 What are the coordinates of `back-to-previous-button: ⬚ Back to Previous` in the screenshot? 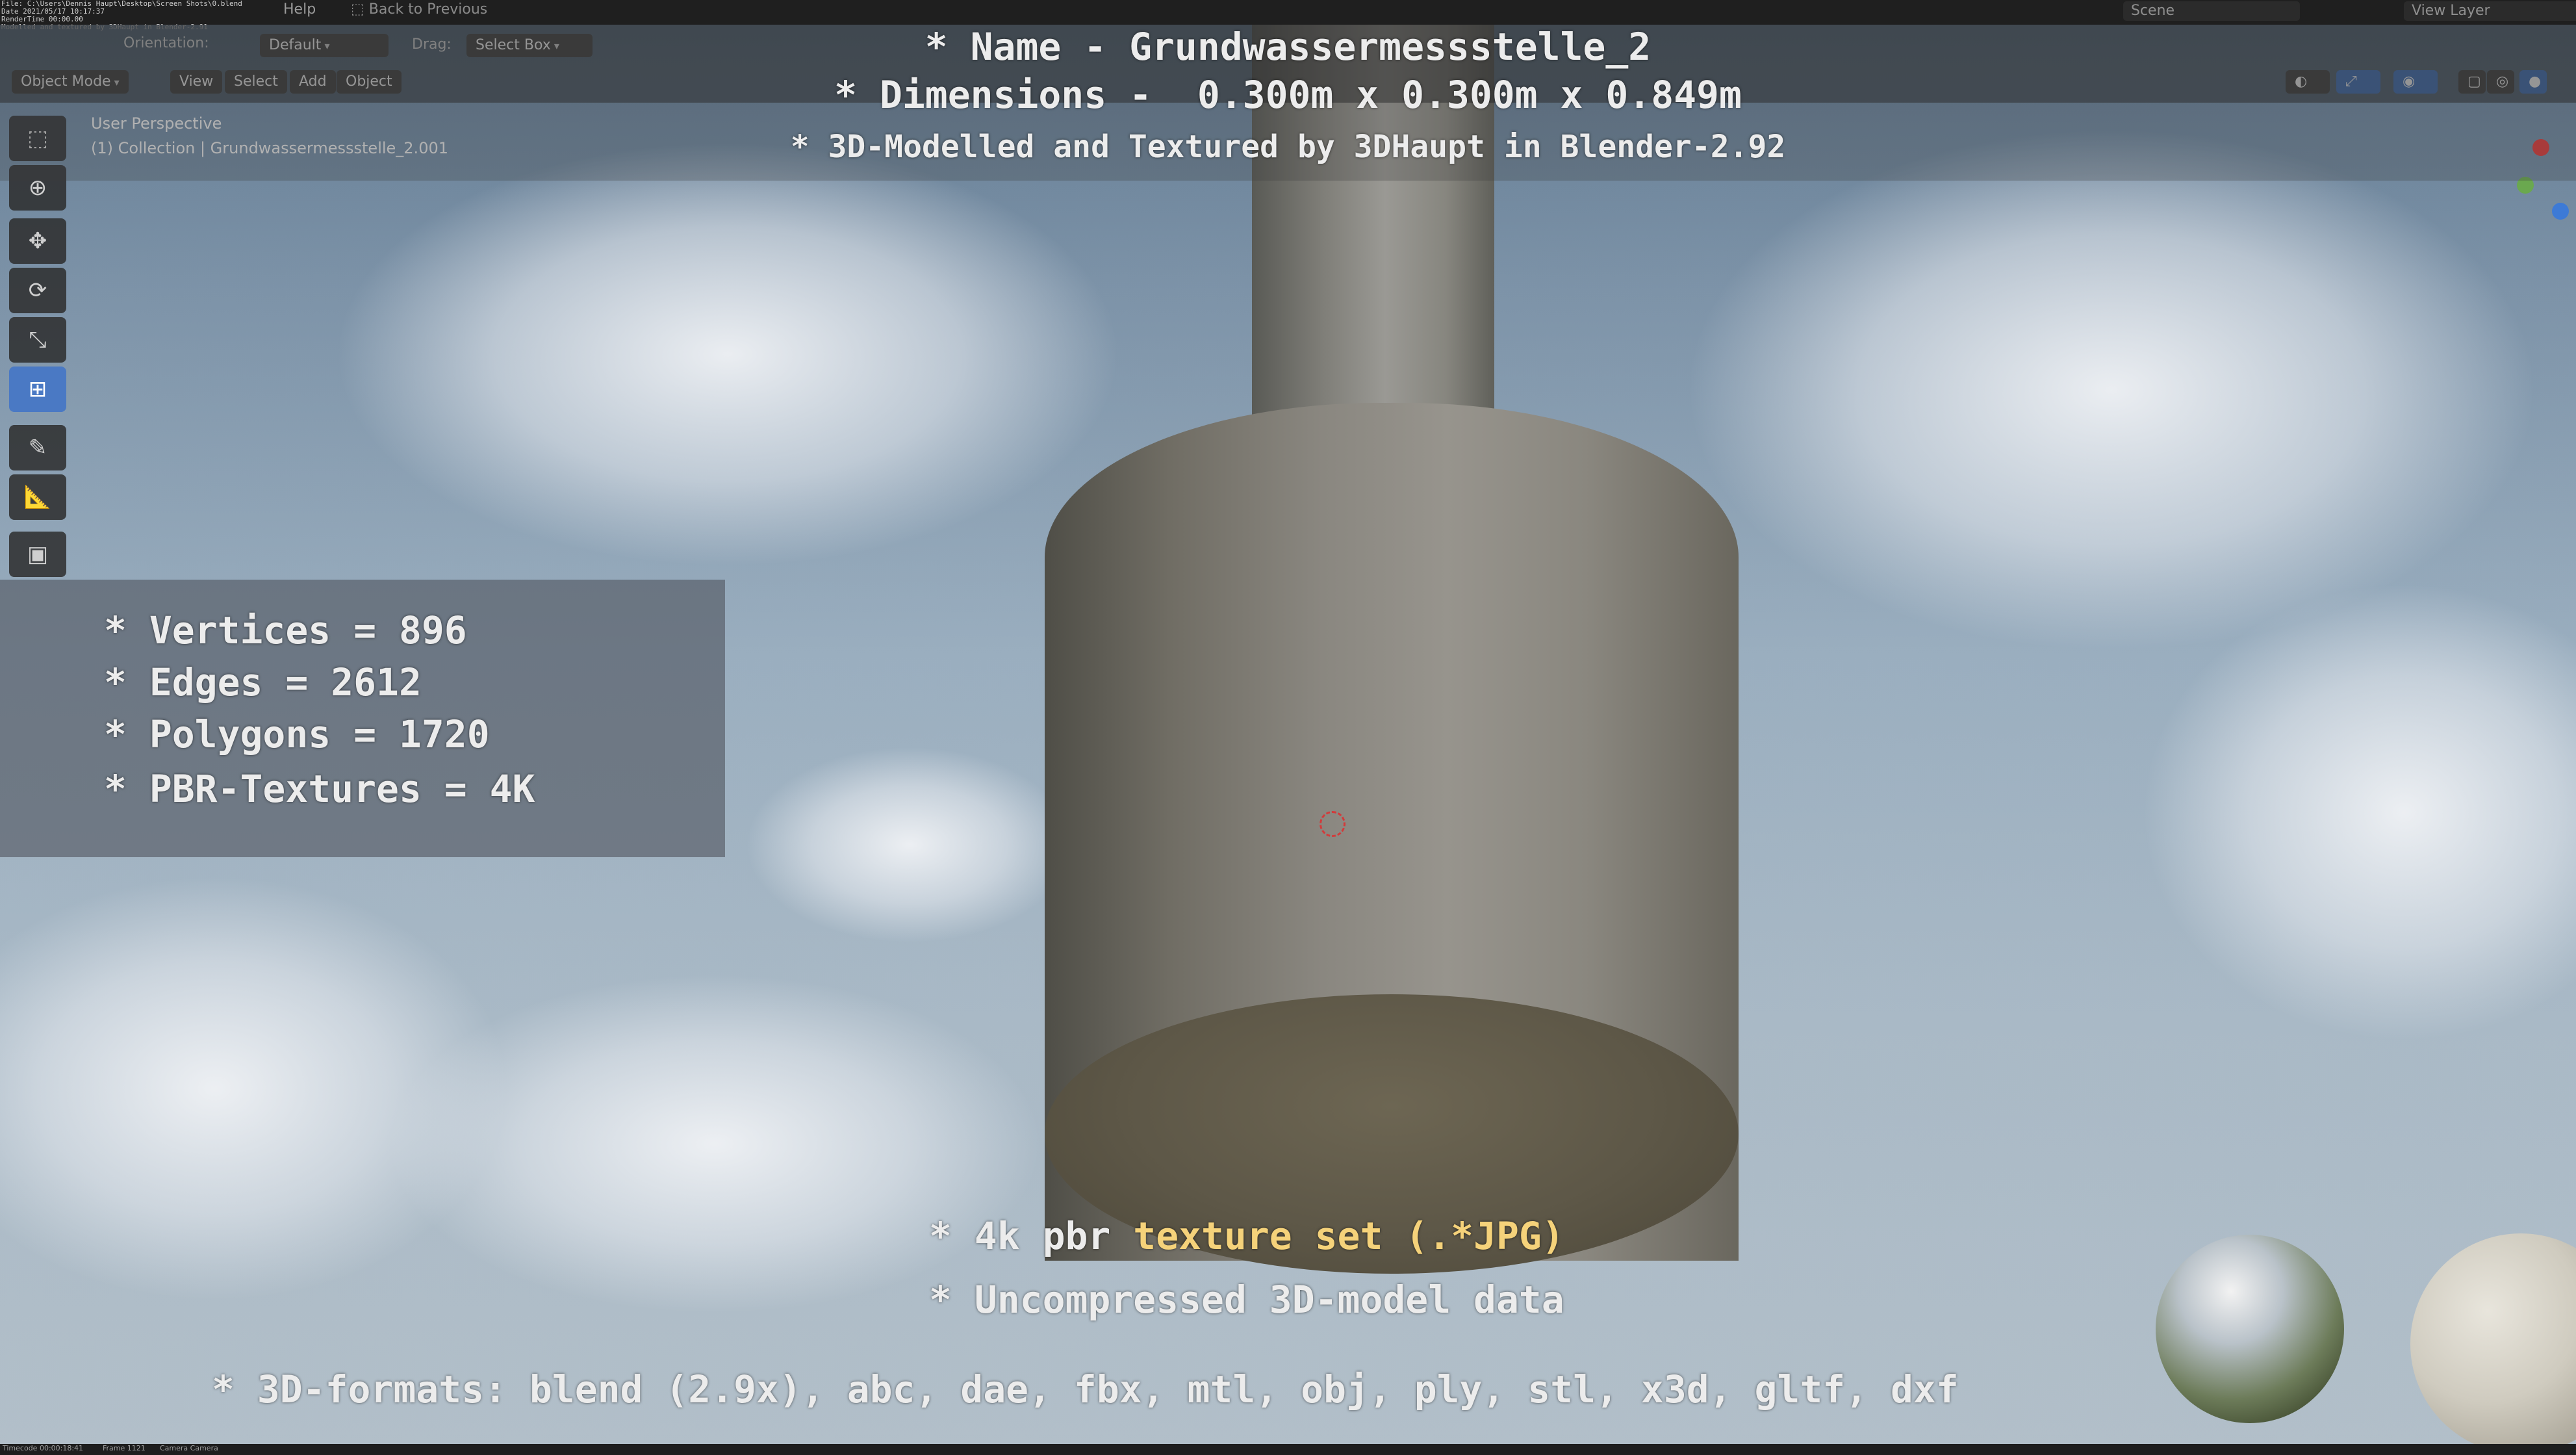 It's located at (419, 10).